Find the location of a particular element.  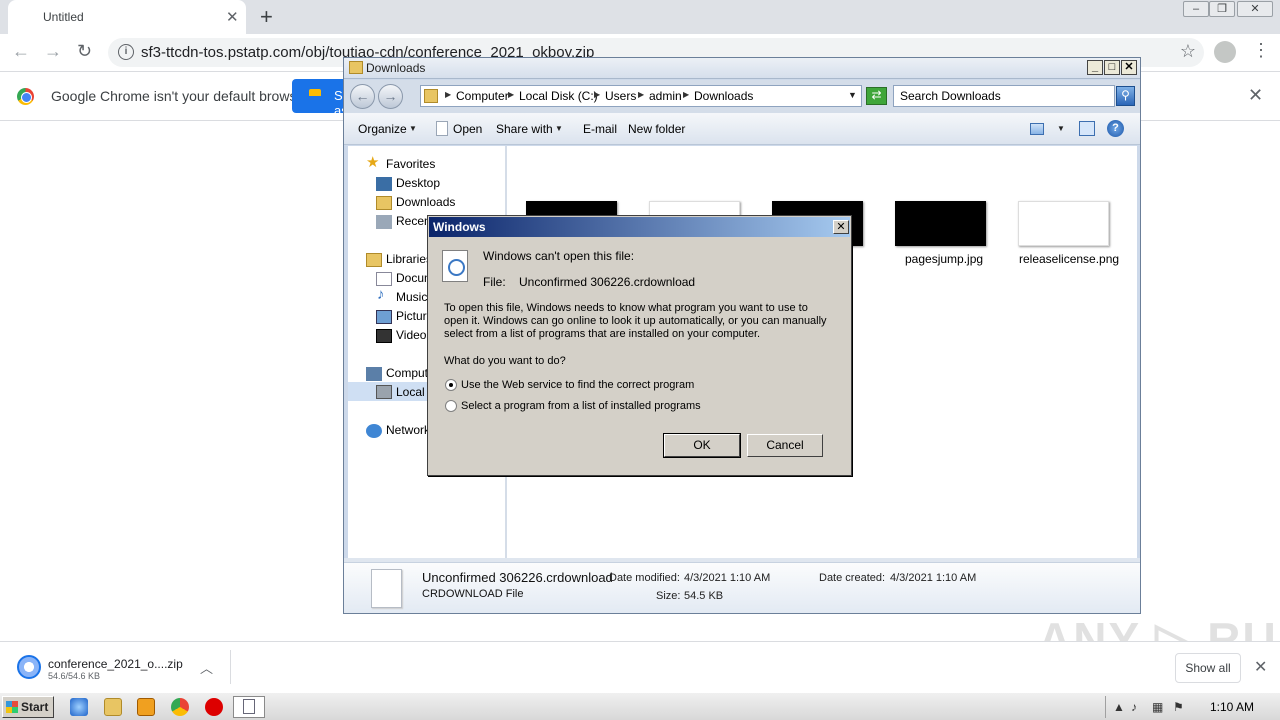

refresh-icon: ⇄ is located at coordinates (876, 96).